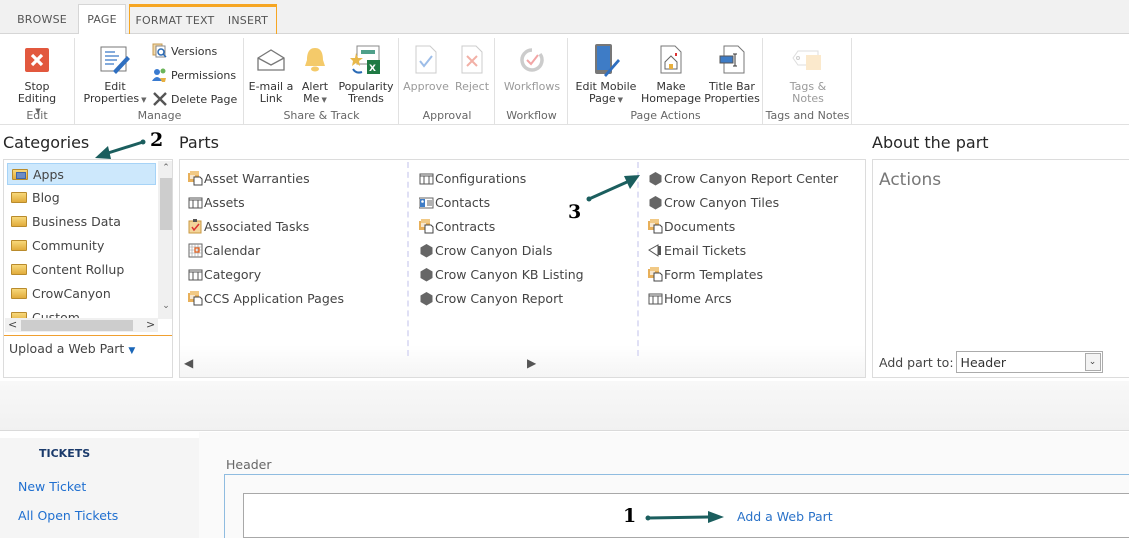 Image resolution: width=1129 pixels, height=538 pixels. What do you see at coordinates (257, 226) in the screenshot?
I see `part-label: Associated Tasks` at bounding box center [257, 226].